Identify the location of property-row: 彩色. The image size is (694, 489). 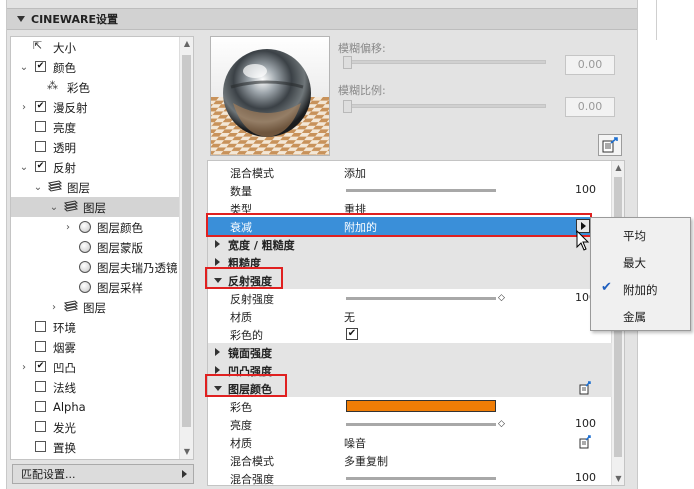
(410, 406).